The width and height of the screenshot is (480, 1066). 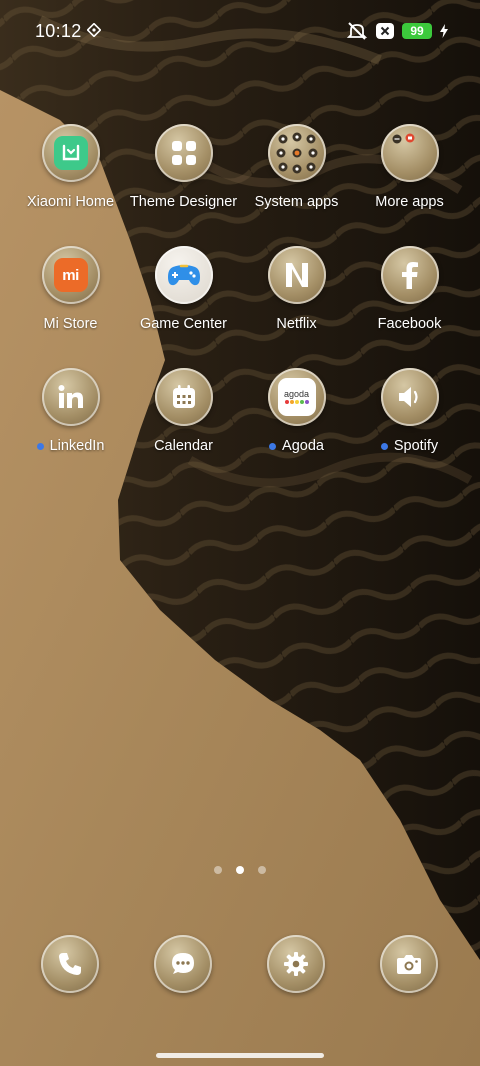 What do you see at coordinates (58, 31) in the screenshot?
I see `clock: 10:12` at bounding box center [58, 31].